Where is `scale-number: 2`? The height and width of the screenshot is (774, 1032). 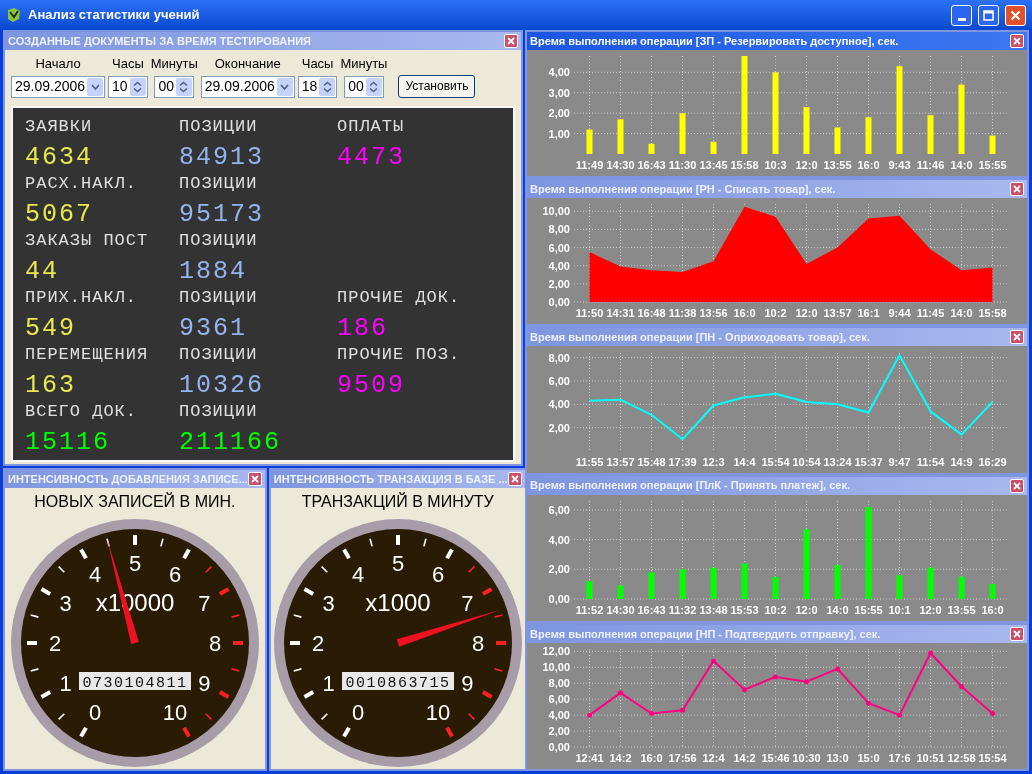
scale-number: 2 is located at coordinates (317, 643).